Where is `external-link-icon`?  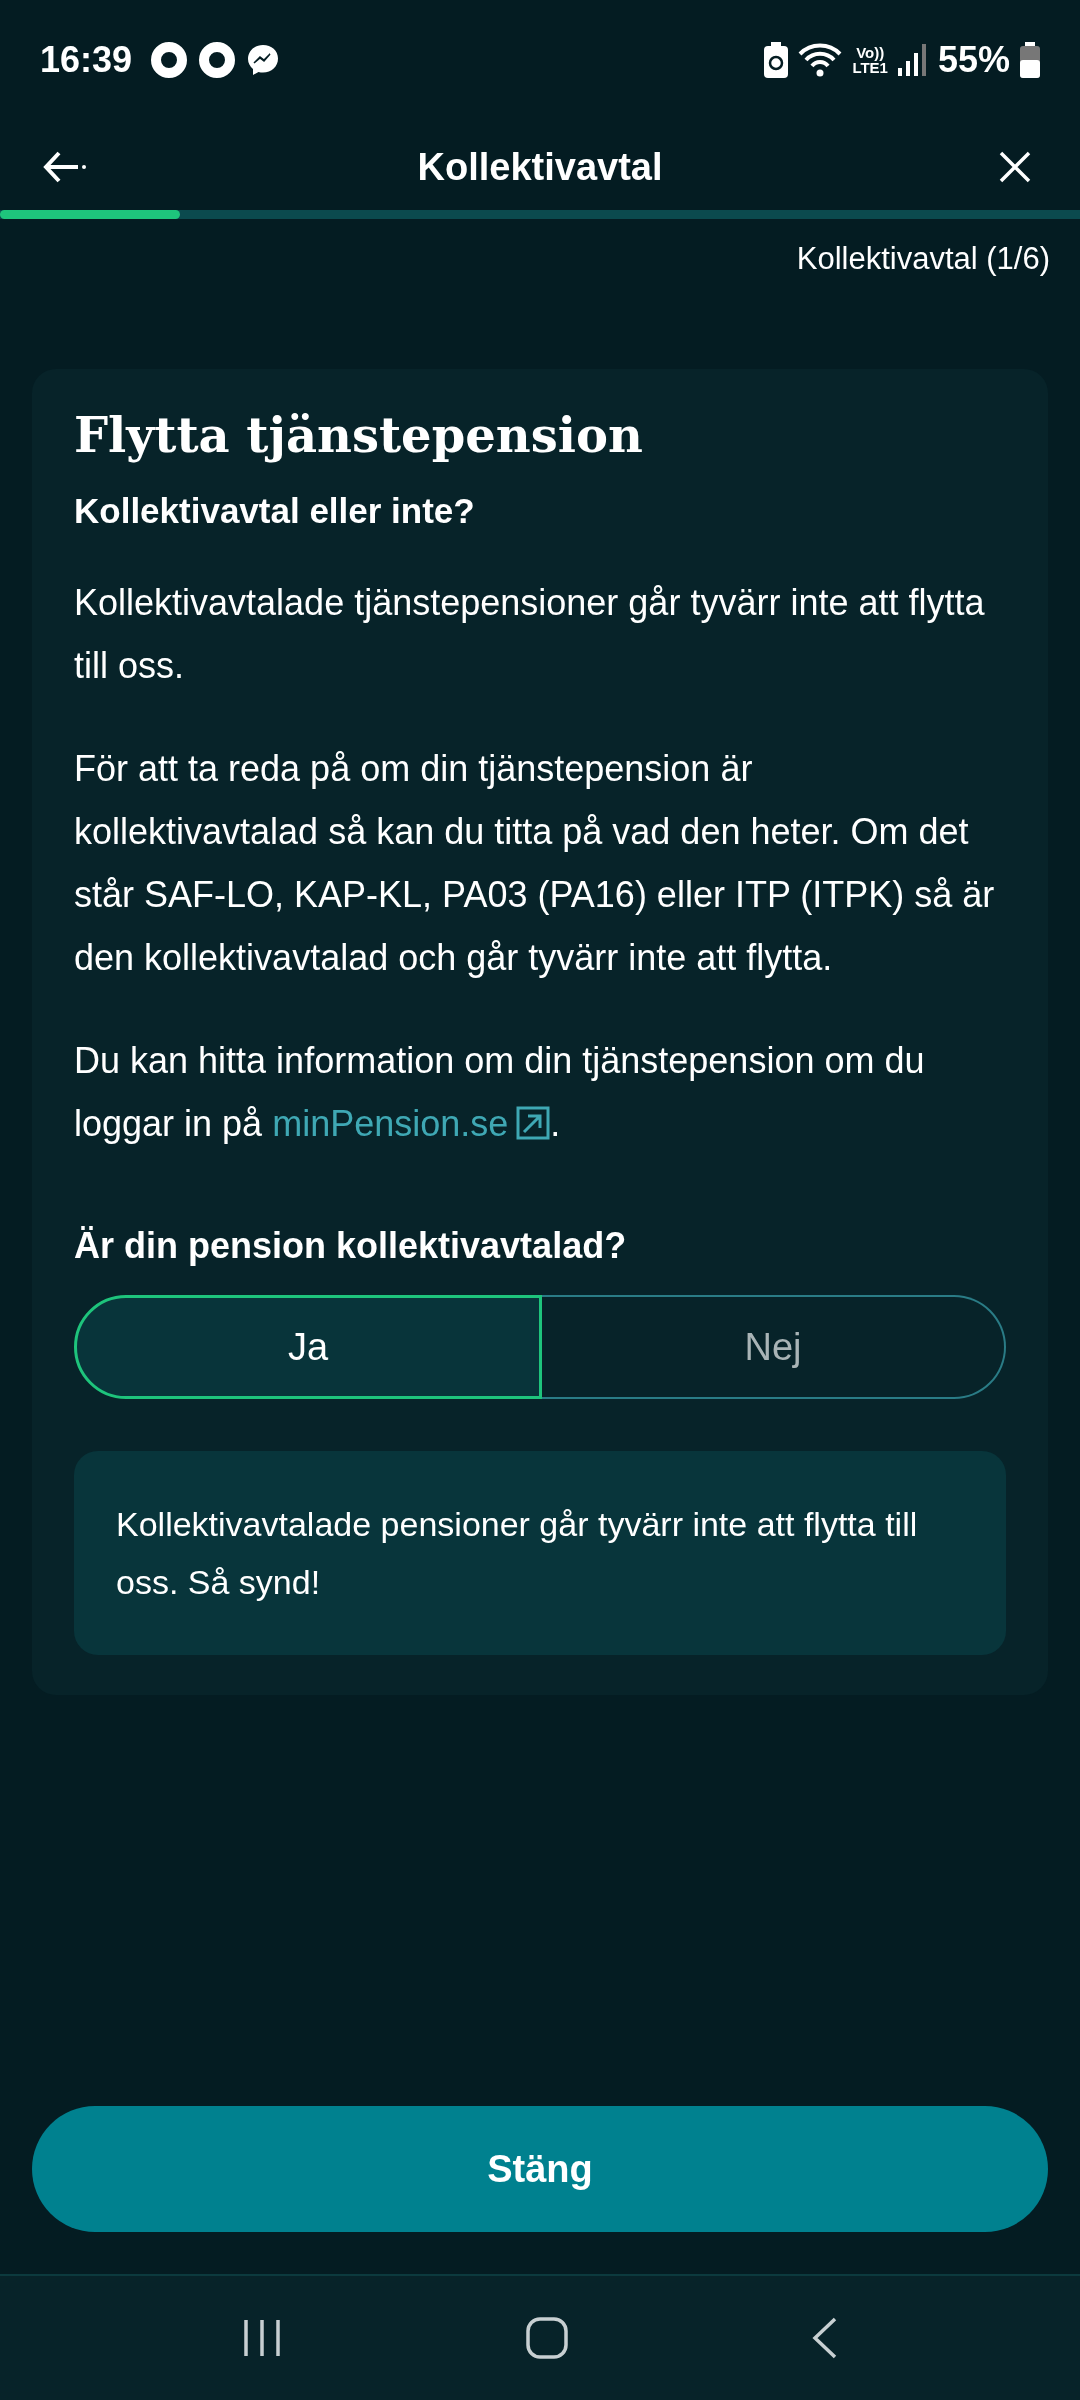
external-link-icon is located at coordinates (533, 1123).